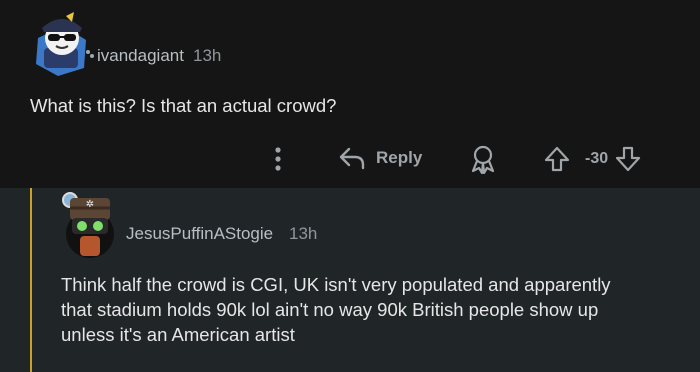  Describe the element at coordinates (89, 224) in the screenshot. I see `avatar: ✲` at that location.